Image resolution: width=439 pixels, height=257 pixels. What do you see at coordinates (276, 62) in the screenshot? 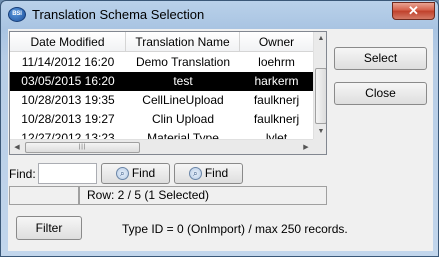
I see `cell-owner: loehrm` at bounding box center [276, 62].